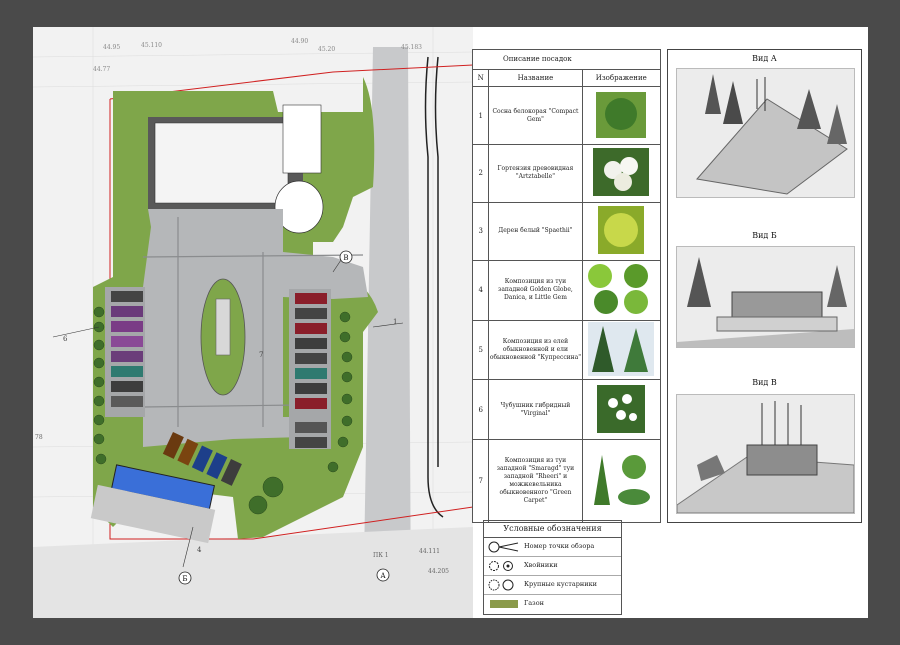 The width and height of the screenshot is (900, 645). Describe the element at coordinates (65, 339) in the screenshot. I see `svg-text: 6` at that location.